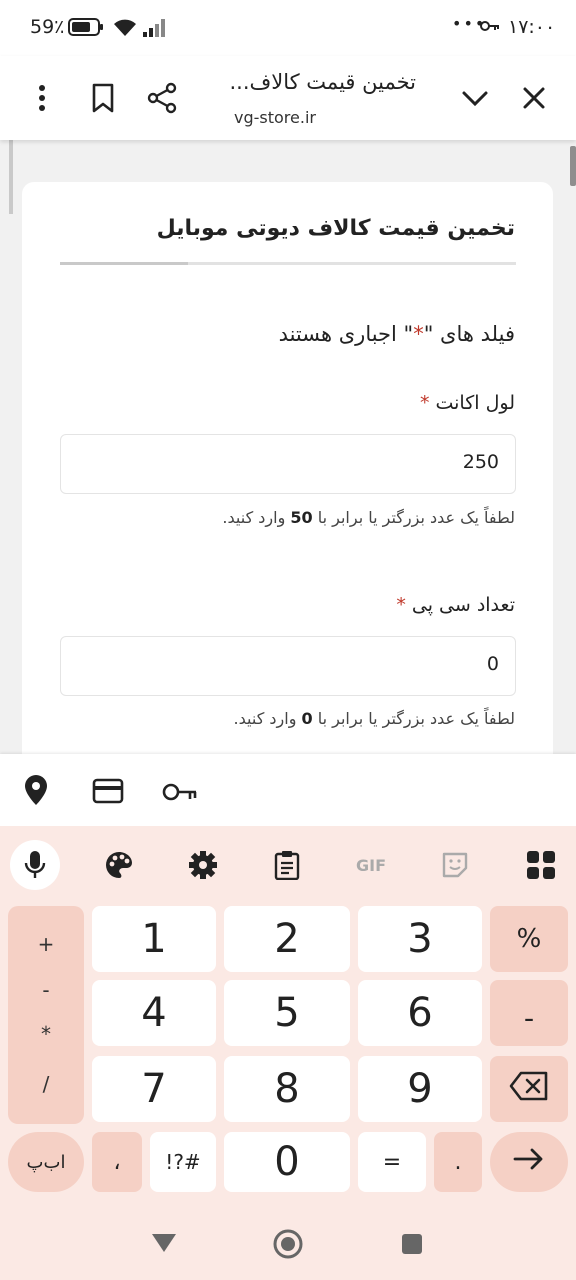 This screenshot has width=576, height=1280. What do you see at coordinates (335, 228) in the screenshot?
I see `form-title: تخمین قیمت کالاف دیوتی موبایل` at bounding box center [335, 228].